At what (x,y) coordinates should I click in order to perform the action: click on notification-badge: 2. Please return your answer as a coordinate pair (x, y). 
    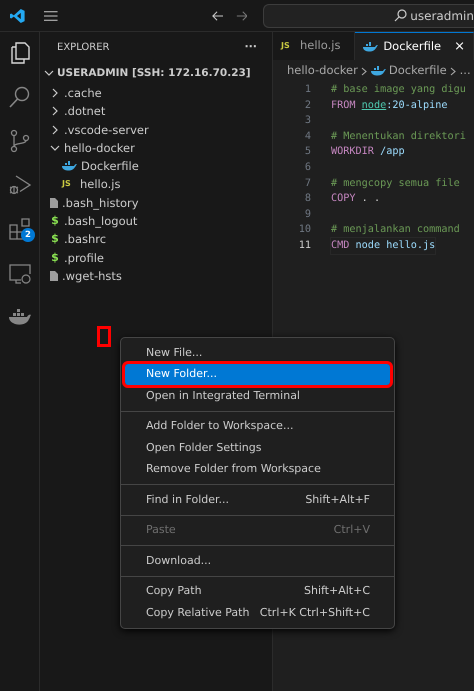
    Looking at the image, I should click on (28, 235).